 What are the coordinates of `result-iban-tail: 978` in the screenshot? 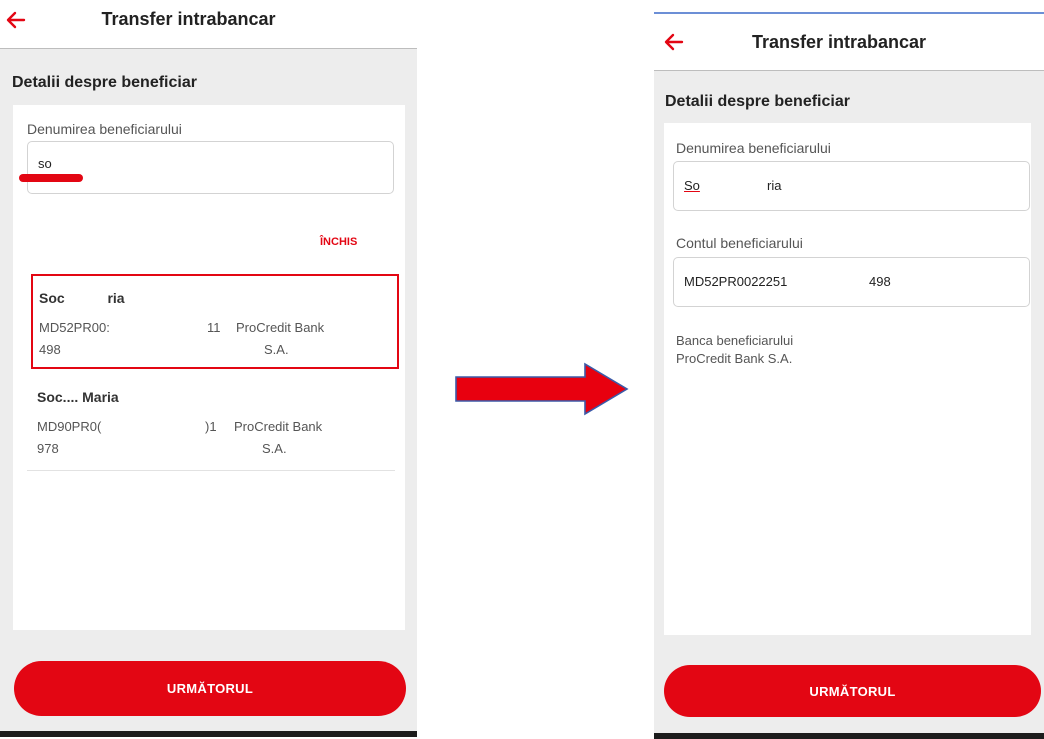 It's located at (48, 448).